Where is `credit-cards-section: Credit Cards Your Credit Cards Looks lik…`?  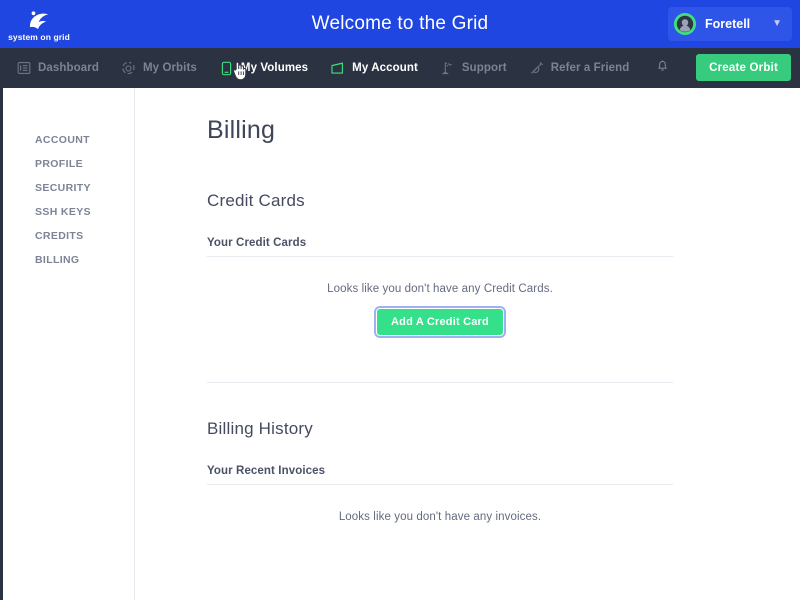 credit-cards-section: Credit Cards Your Credit Cards Looks lik… is located at coordinates (440, 264).